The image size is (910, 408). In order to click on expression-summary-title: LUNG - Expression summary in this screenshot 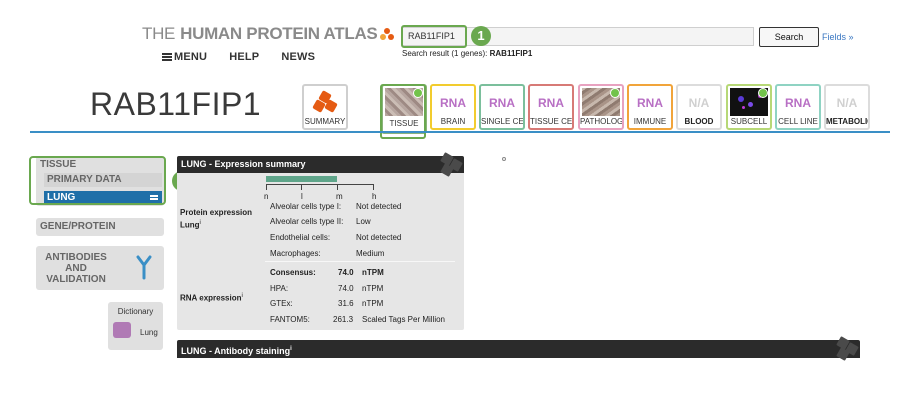, I will do `click(320, 164)`.